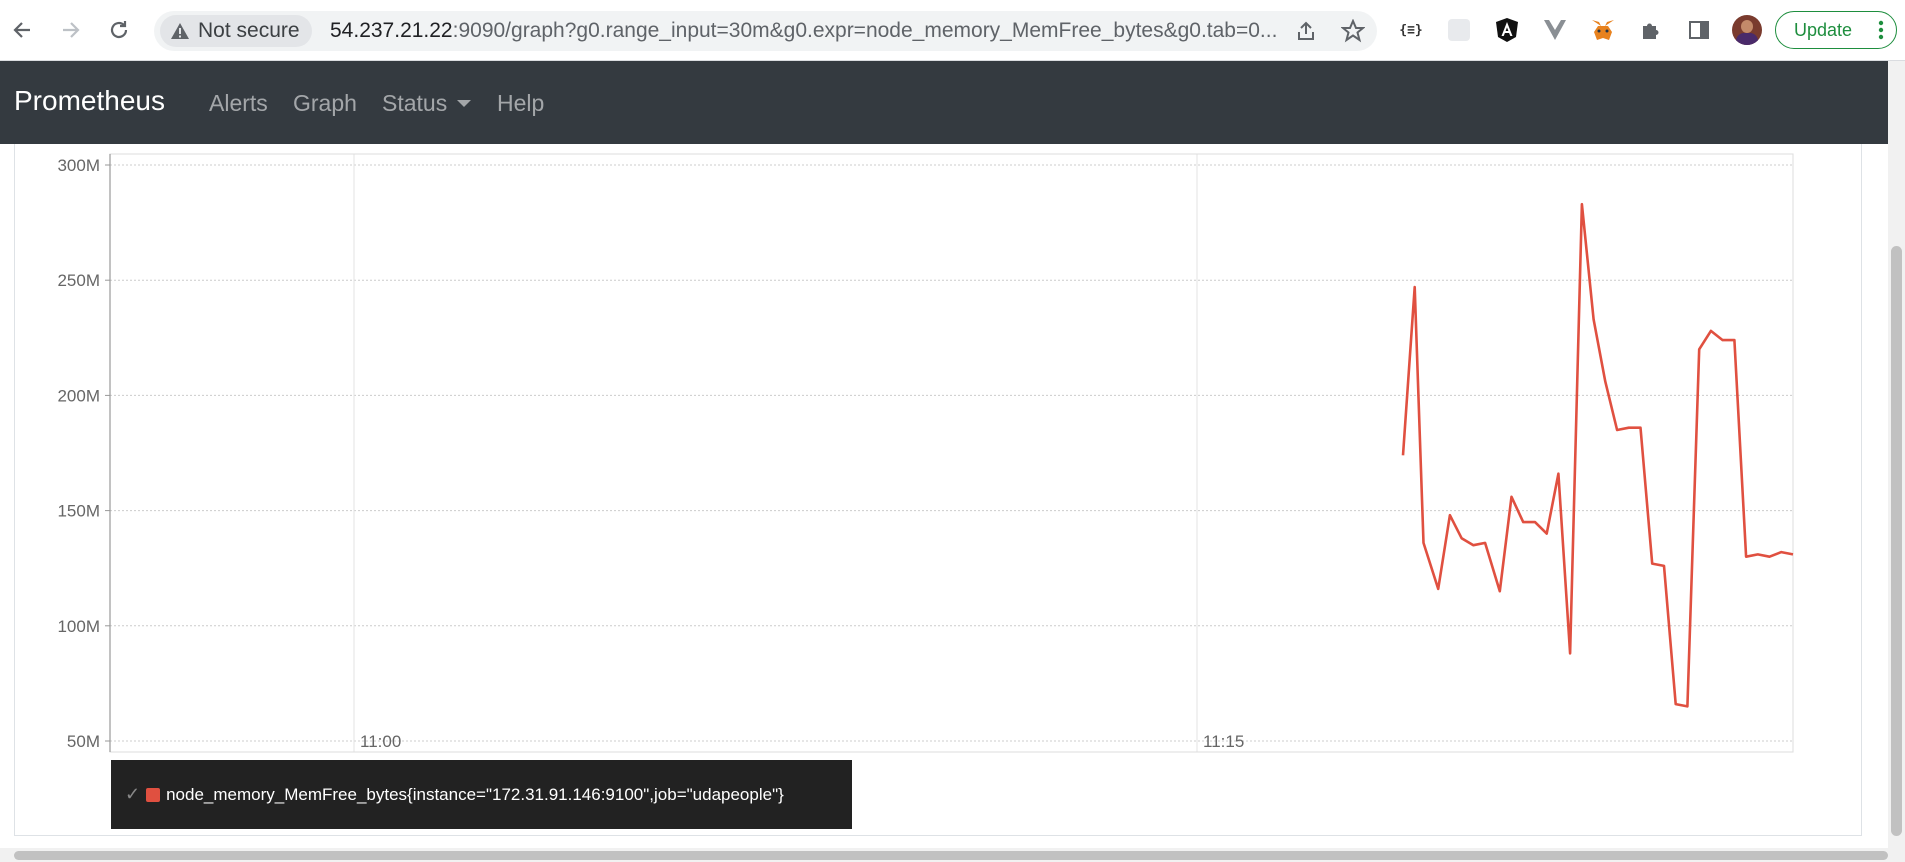 The width and height of the screenshot is (1905, 862). What do you see at coordinates (249, 30) in the screenshot?
I see `security-label: Not secure` at bounding box center [249, 30].